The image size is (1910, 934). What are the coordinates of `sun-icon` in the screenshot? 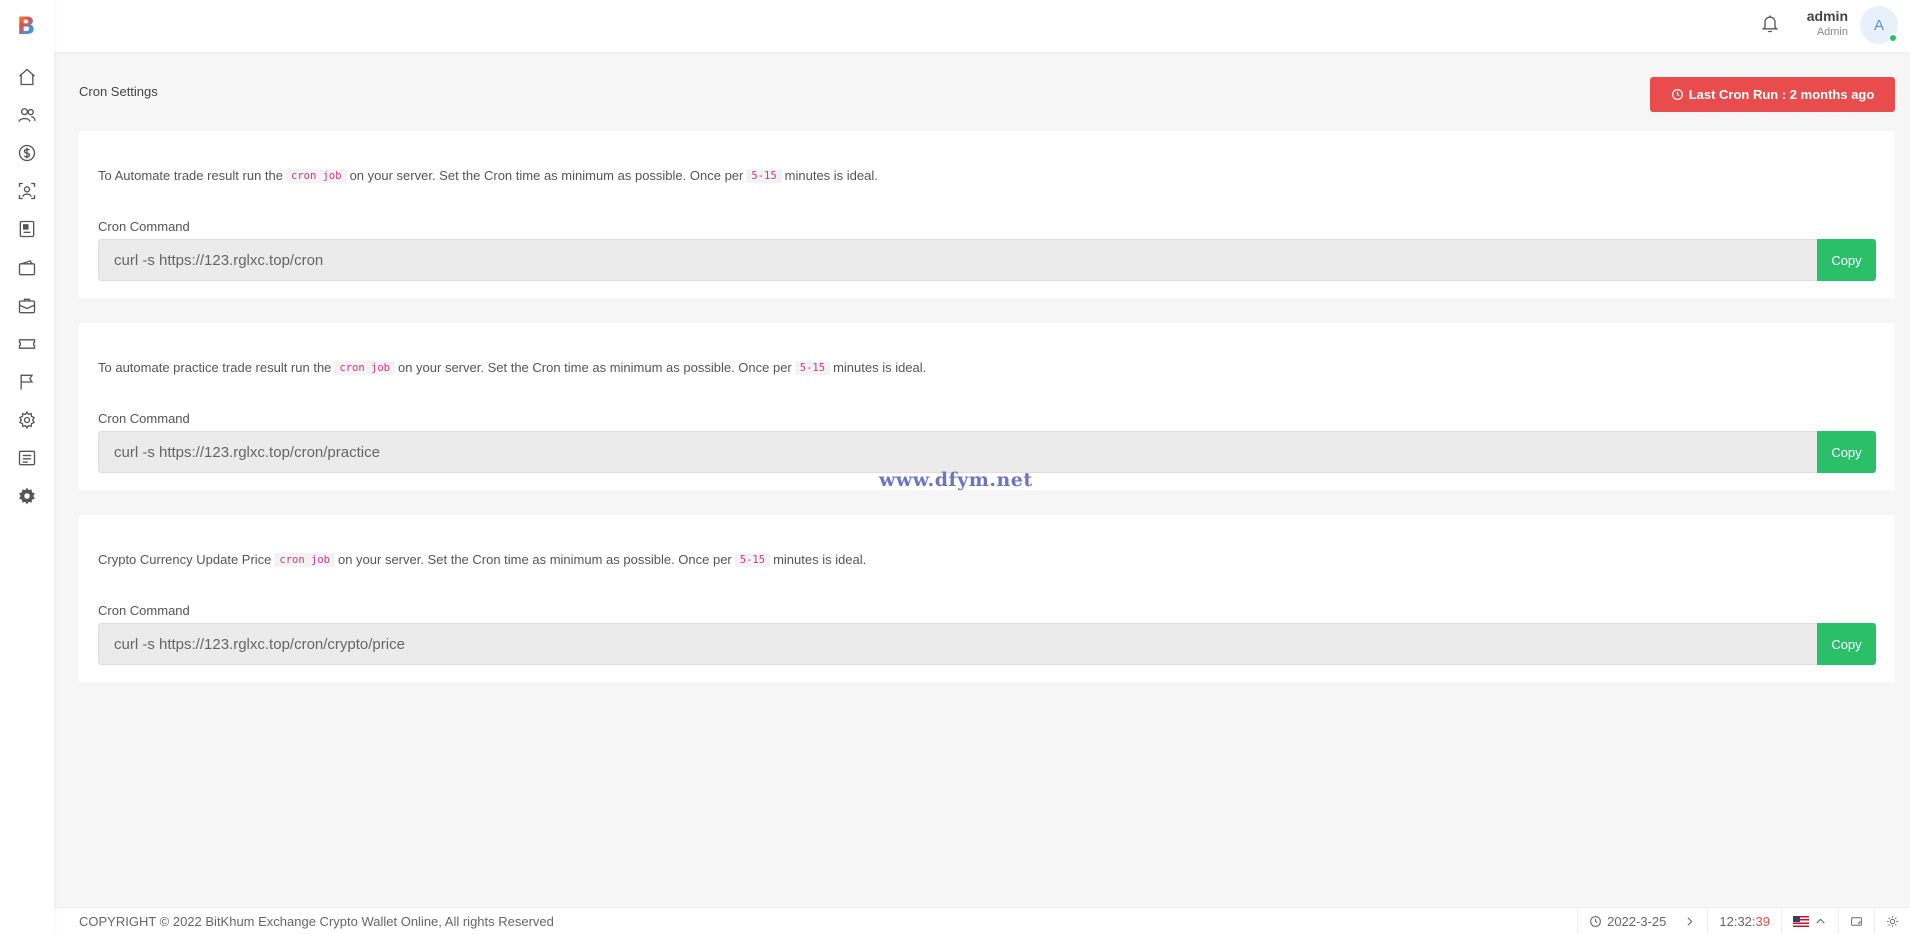 It's located at (1892, 921).